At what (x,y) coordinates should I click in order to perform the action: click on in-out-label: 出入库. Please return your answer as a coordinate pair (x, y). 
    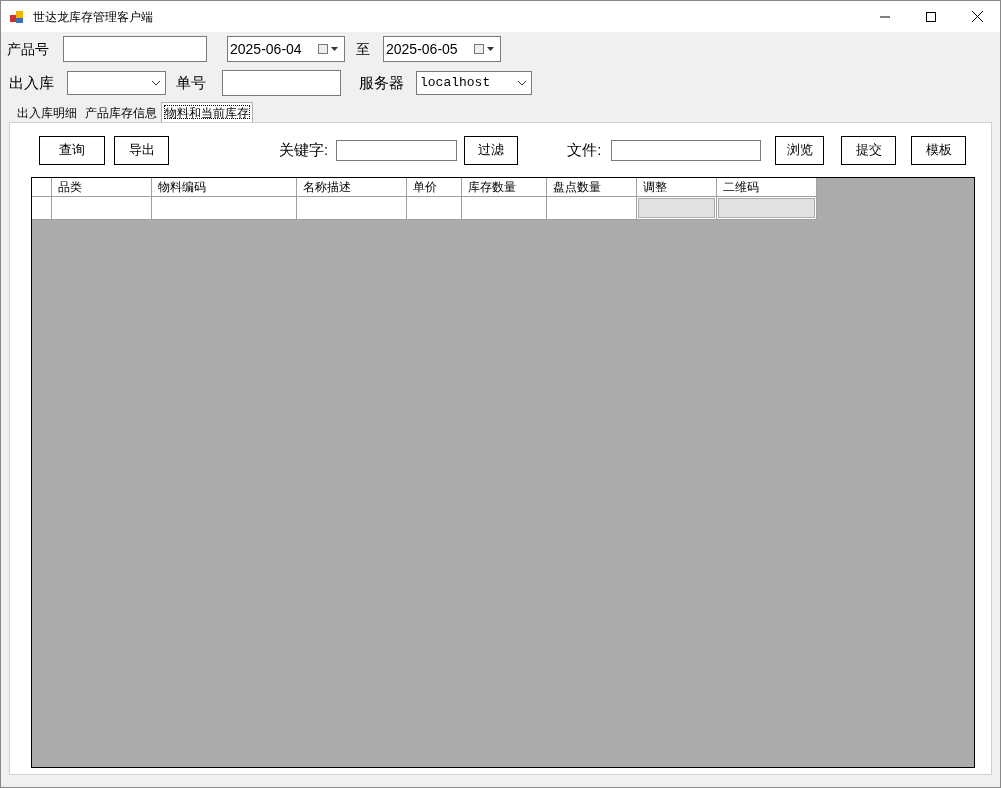
    Looking at the image, I should click on (32, 82).